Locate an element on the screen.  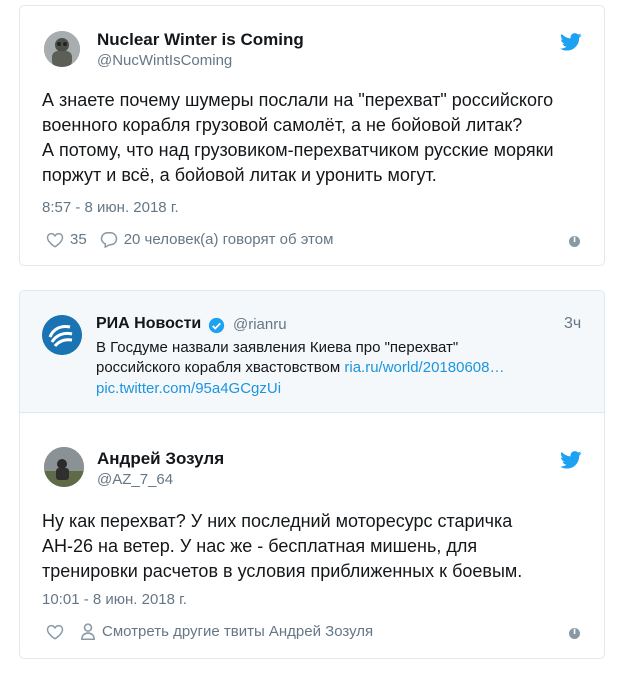
timestamp: 10:01 - 8 июн. 2018 г. is located at coordinates (114, 599).